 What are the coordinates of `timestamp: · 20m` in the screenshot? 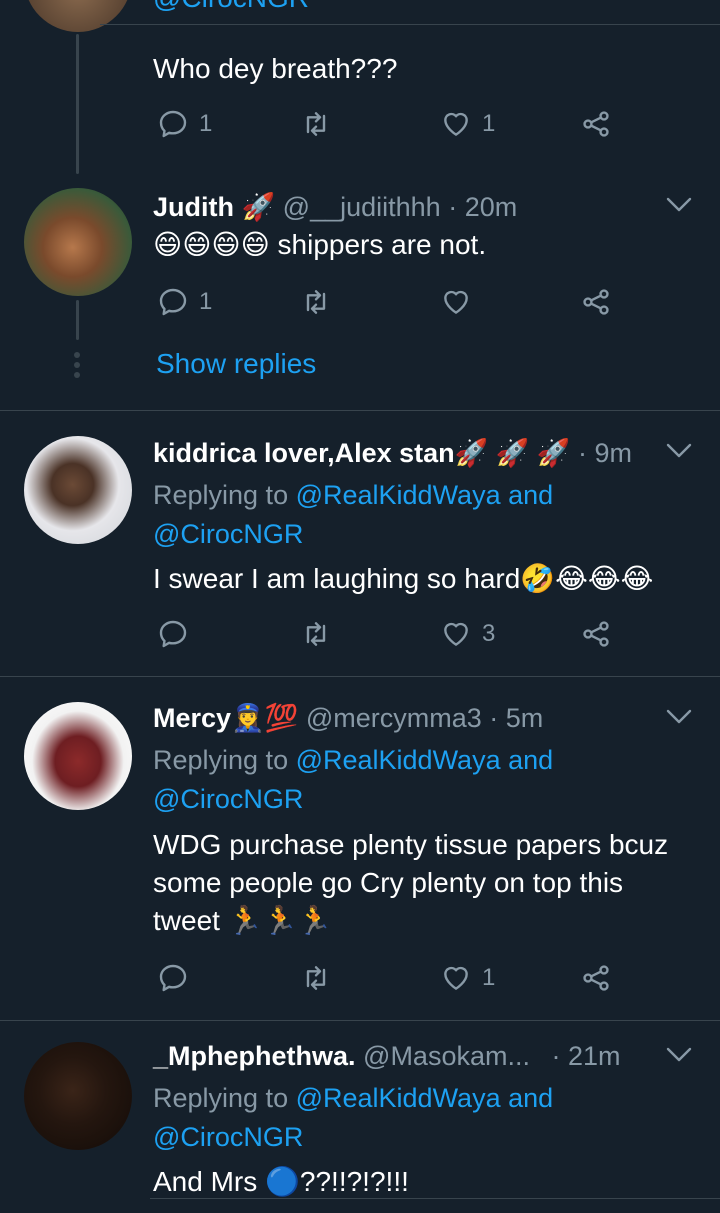 It's located at (482, 207).